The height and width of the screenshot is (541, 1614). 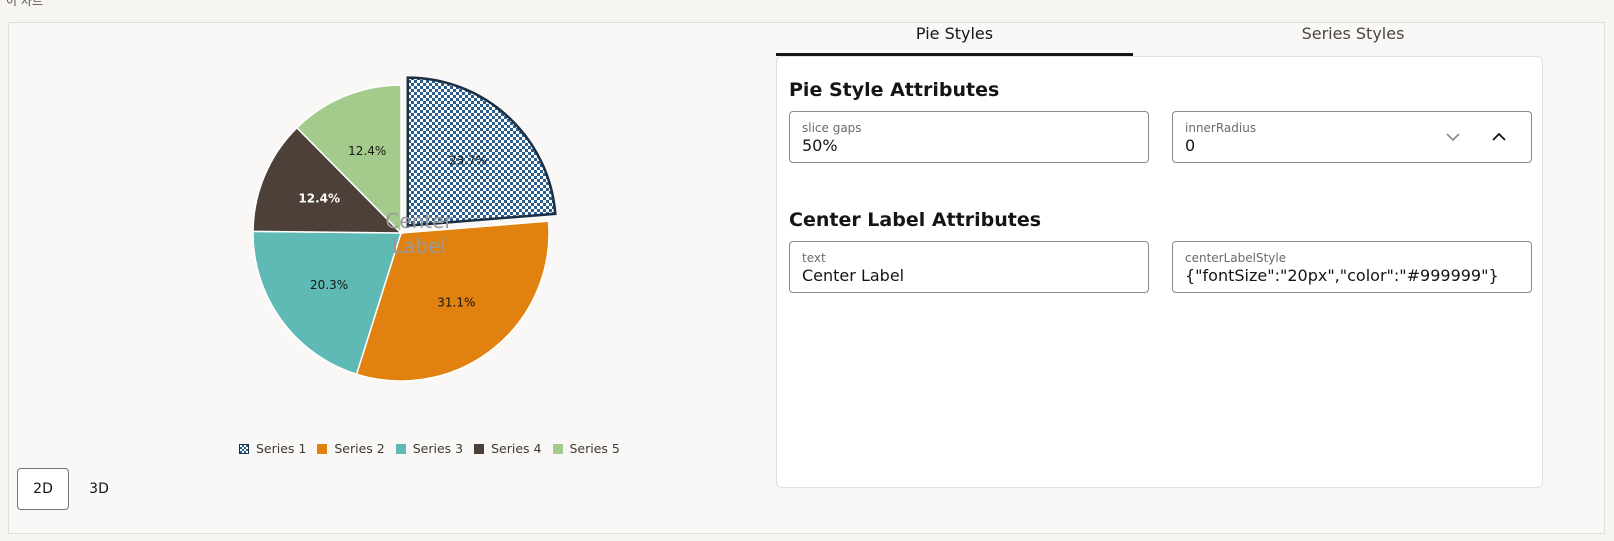 I want to click on legend-item-series-3: Series 3, so click(x=429, y=448).